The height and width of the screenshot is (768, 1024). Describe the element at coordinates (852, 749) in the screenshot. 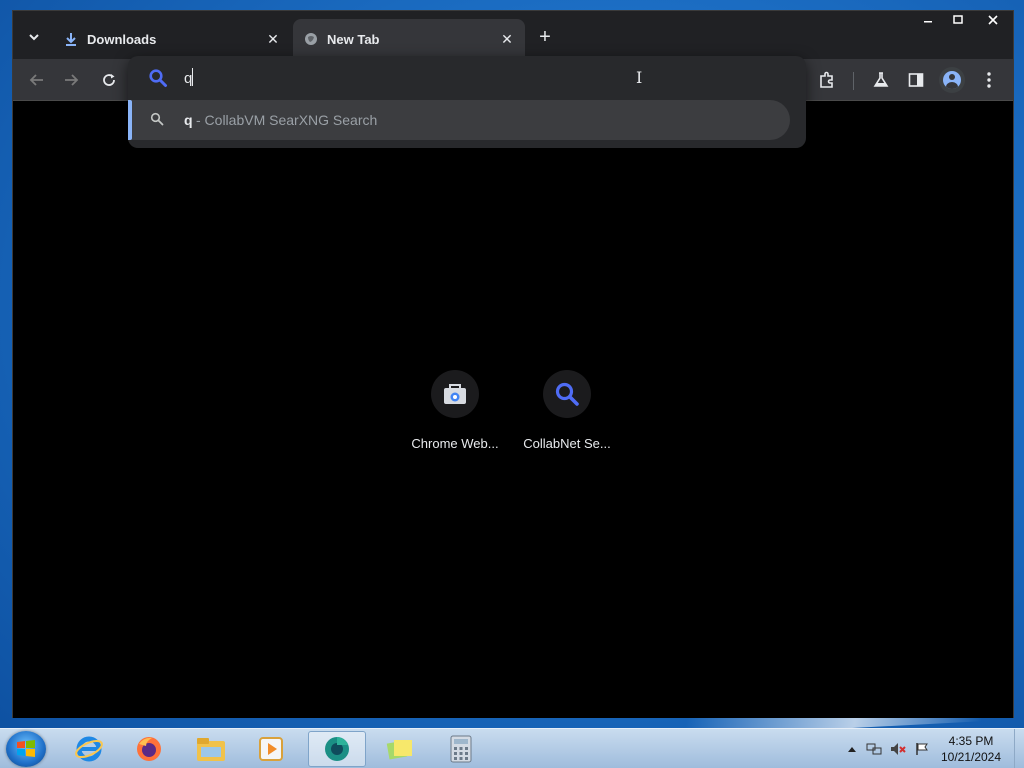

I see `tray-expand-icon` at that location.